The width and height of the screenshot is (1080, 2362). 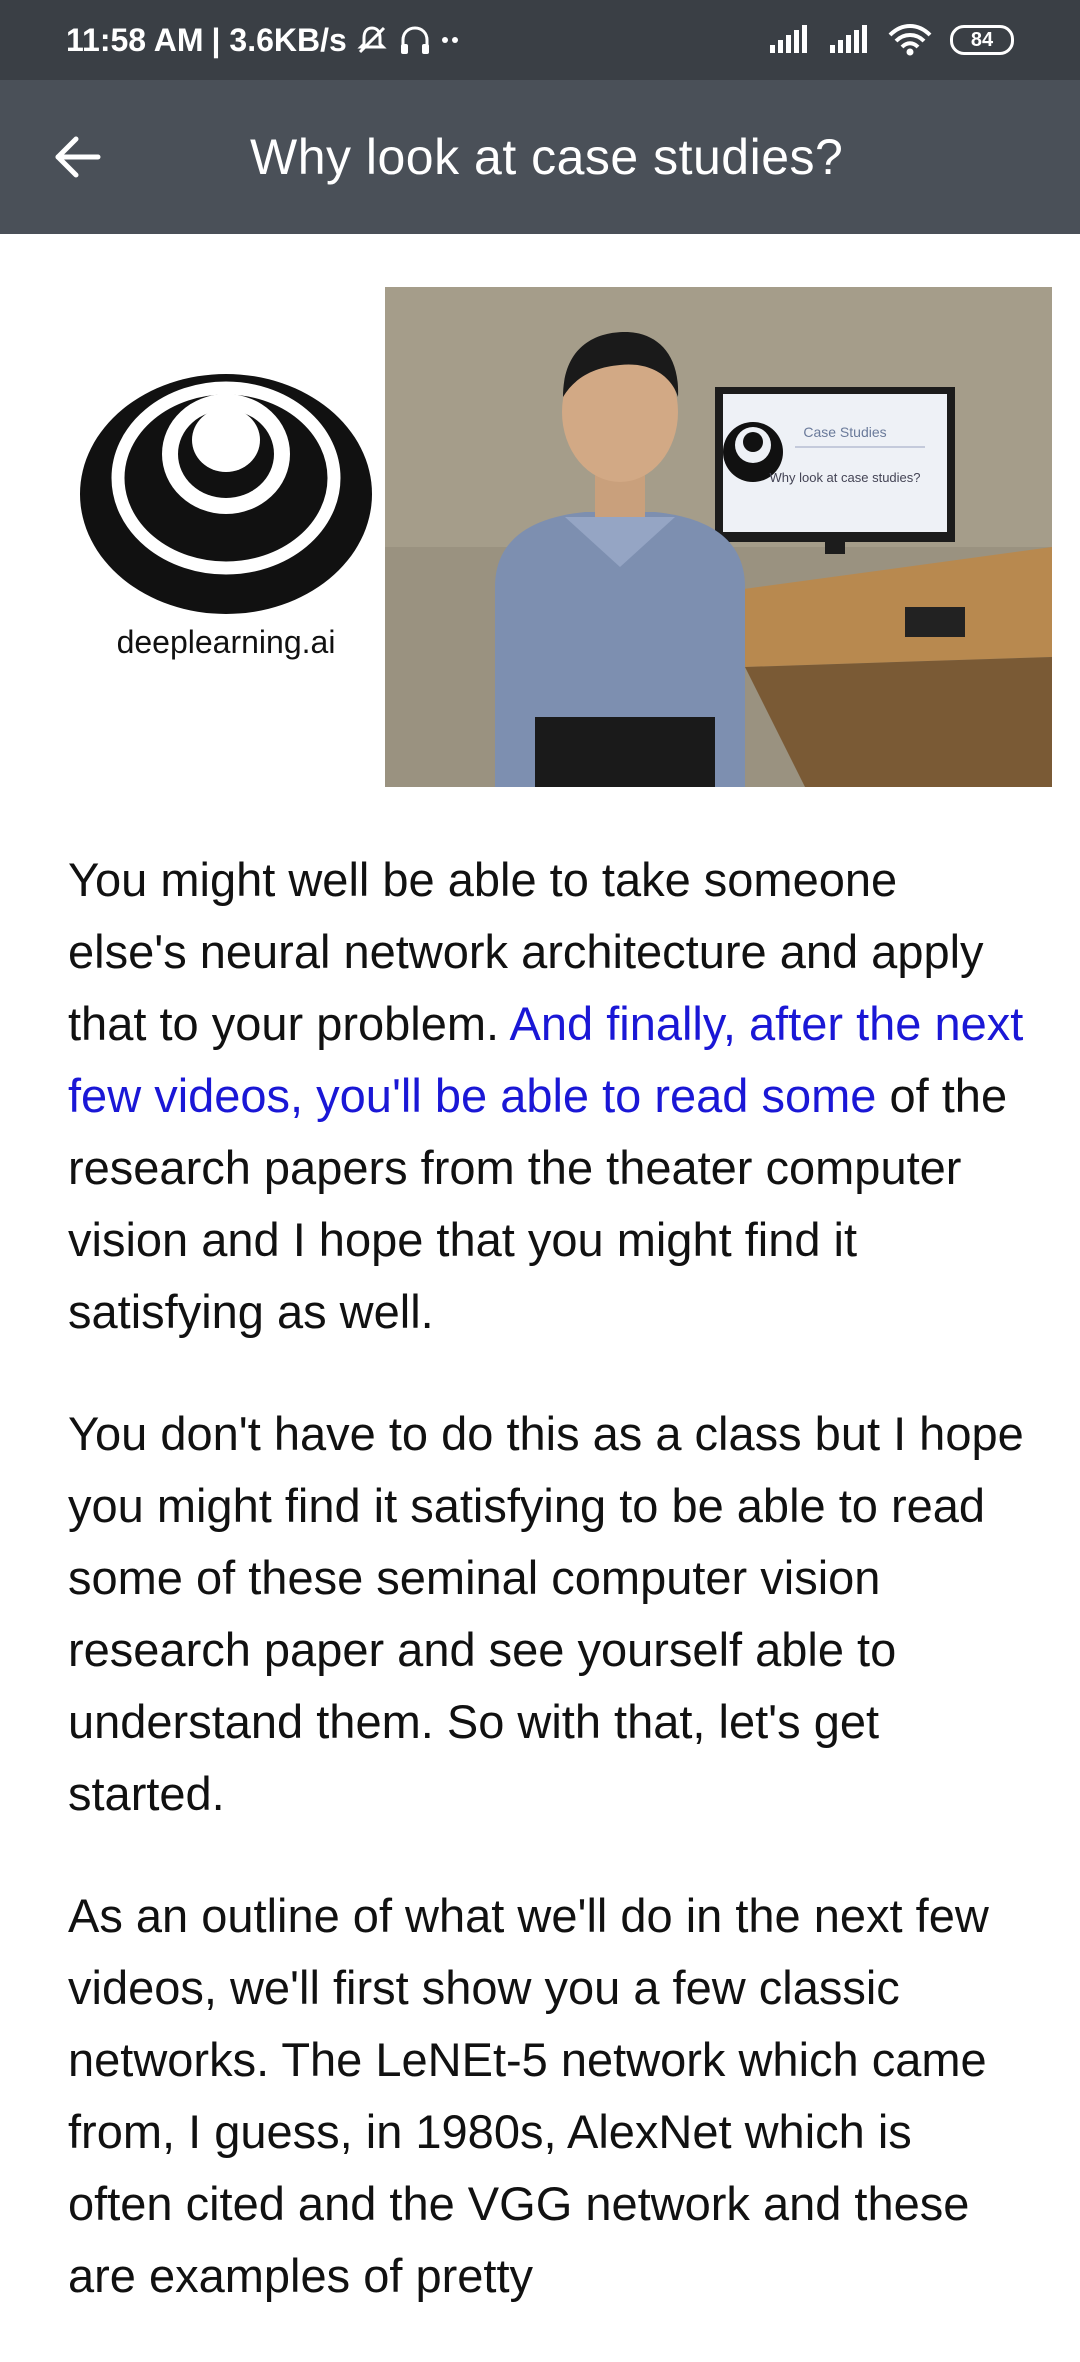 I want to click on video-thumbnail: Case Studies Why look at case studies?, so click(x=718, y=537).